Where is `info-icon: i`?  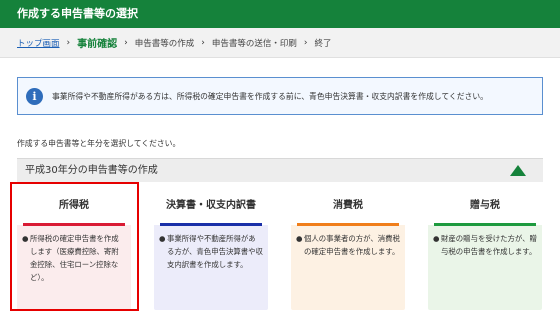
info-icon: i is located at coordinates (34, 96).